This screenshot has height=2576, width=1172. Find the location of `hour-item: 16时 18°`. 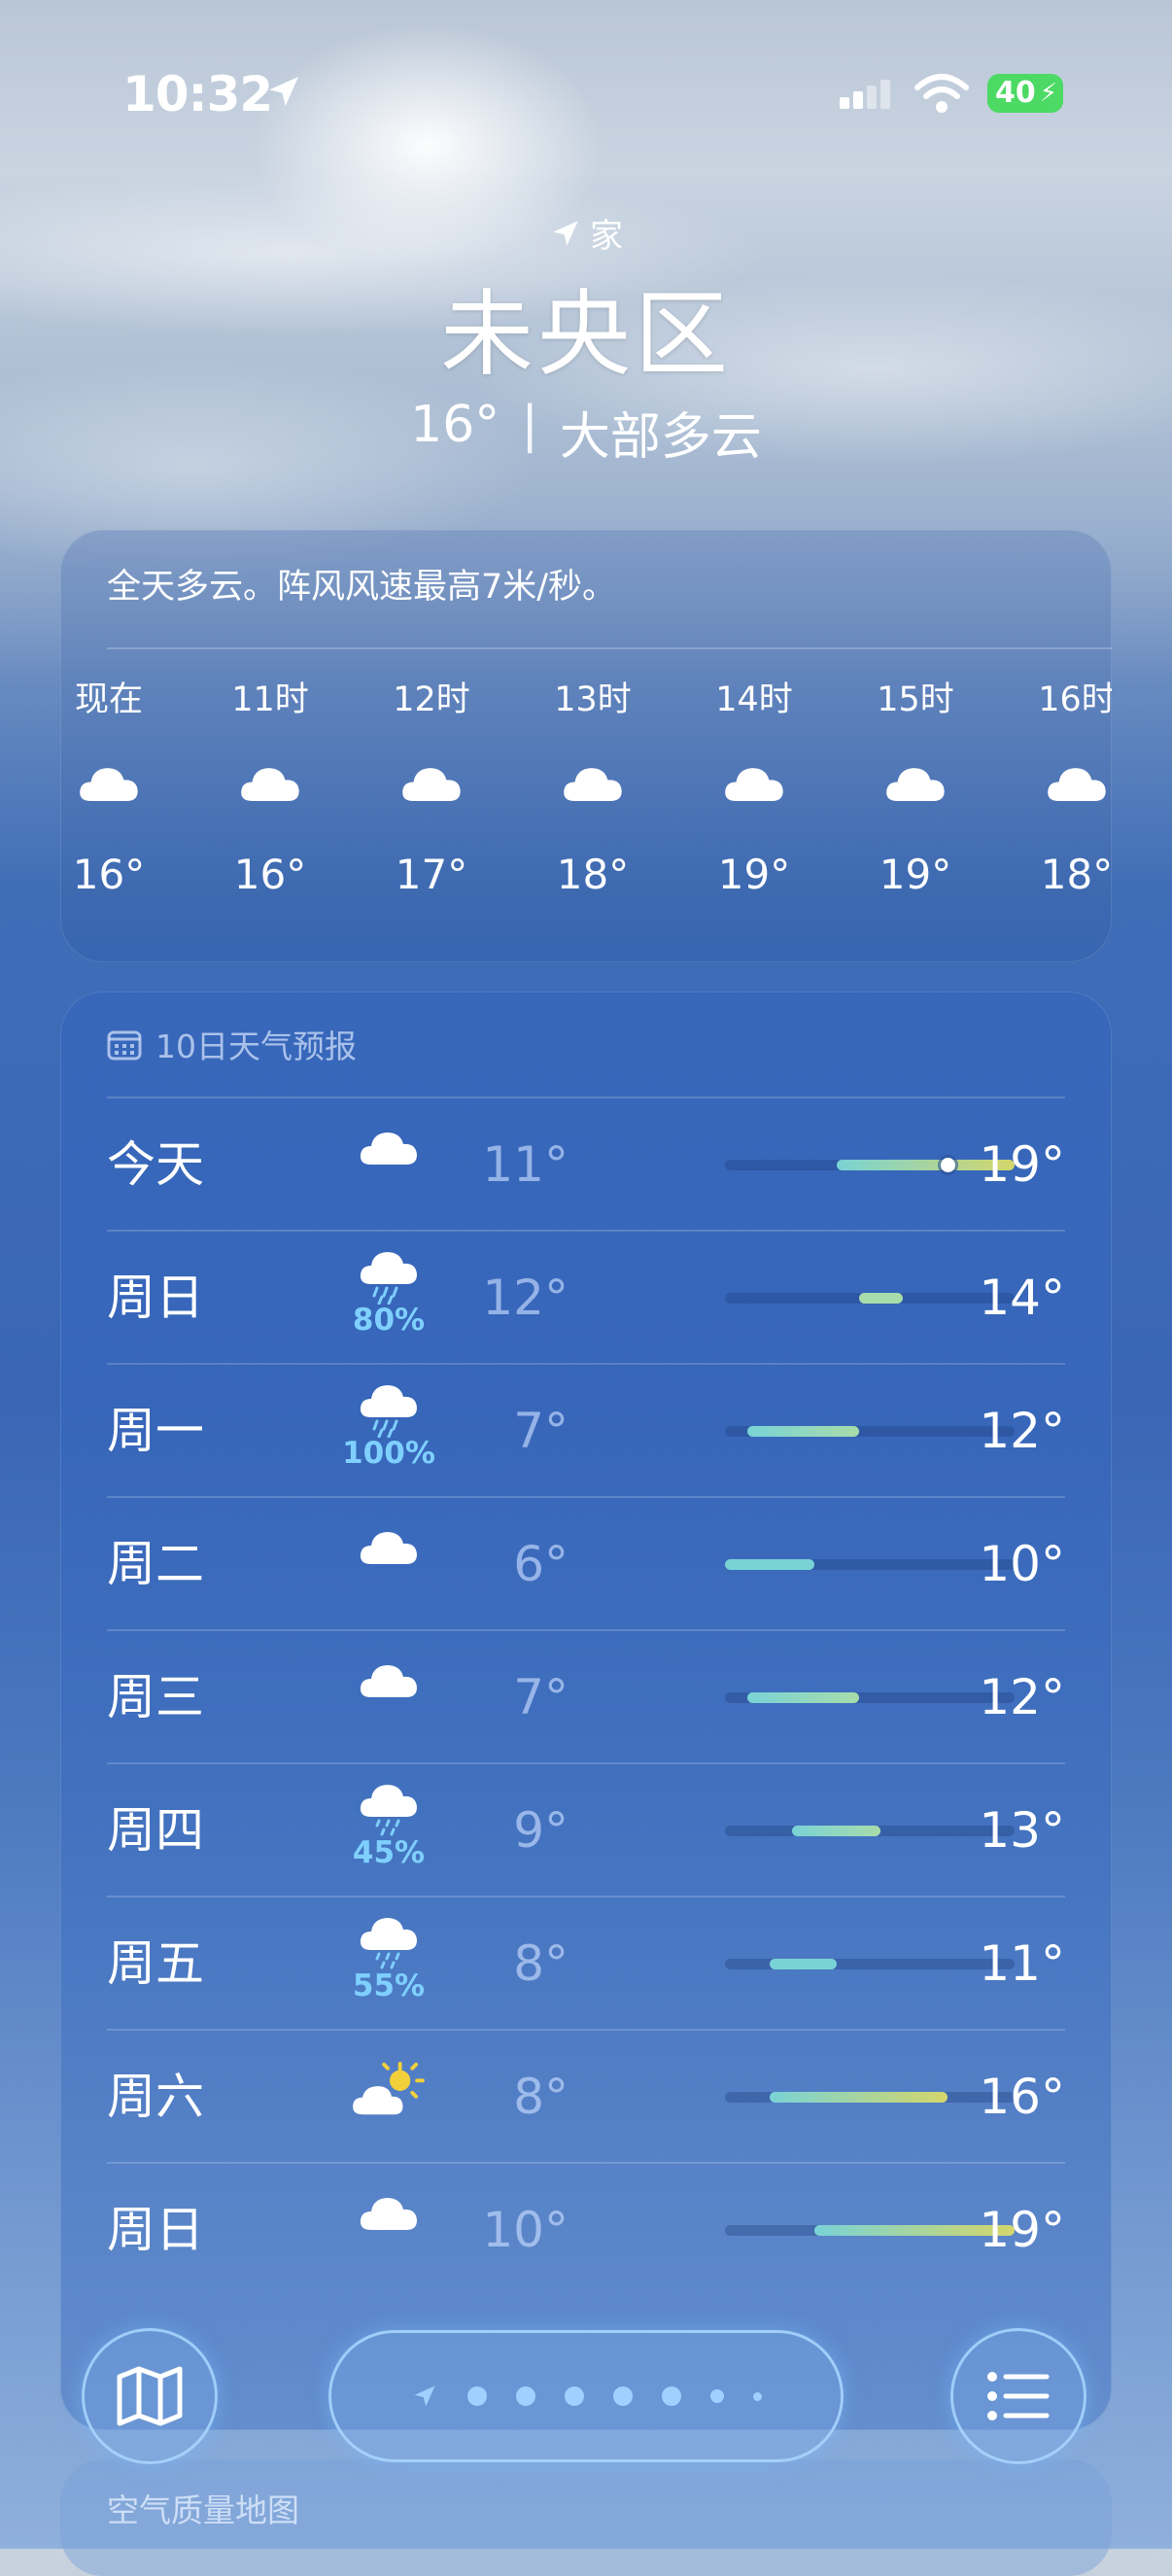

hour-item: 16时 18° is located at coordinates (1065, 787).